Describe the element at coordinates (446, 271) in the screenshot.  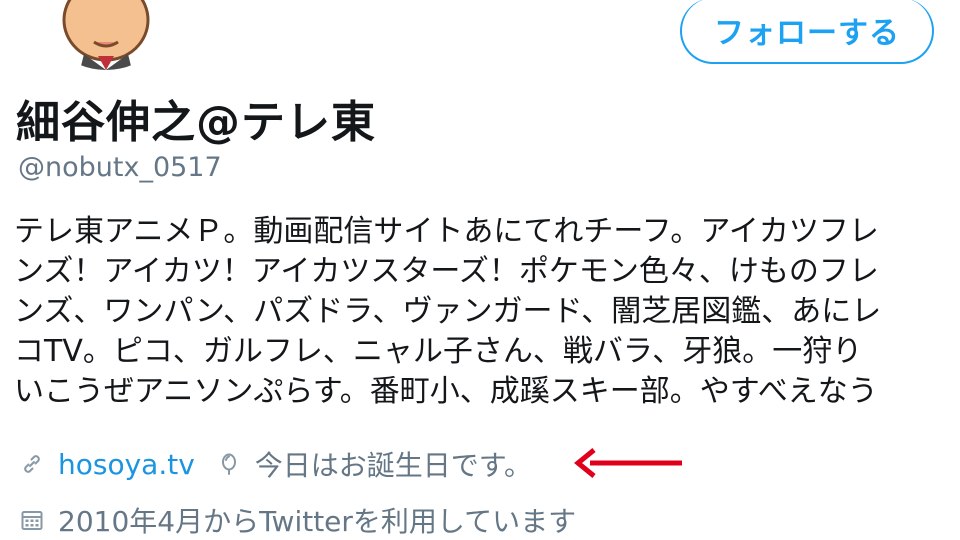
I see `bio-line: ンズ！アイカツ！アイカツスターズ！ポケモン色々、けものフレ` at that location.